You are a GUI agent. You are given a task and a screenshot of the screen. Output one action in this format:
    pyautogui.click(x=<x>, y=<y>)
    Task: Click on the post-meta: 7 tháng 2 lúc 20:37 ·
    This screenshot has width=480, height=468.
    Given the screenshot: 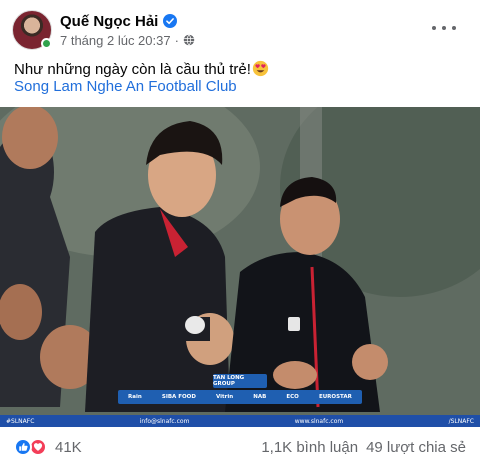 What is the action you would take?
    pyautogui.click(x=127, y=40)
    